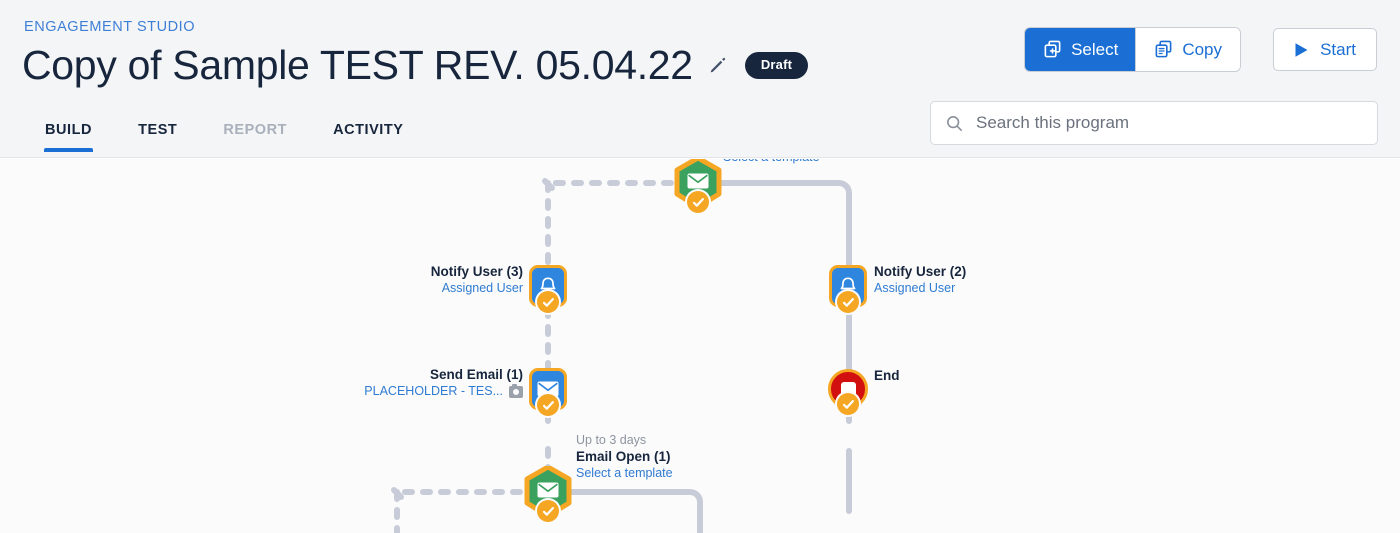  Describe the element at coordinates (368, 137) in the screenshot. I see `tab-activity: ACTIVITY` at that location.